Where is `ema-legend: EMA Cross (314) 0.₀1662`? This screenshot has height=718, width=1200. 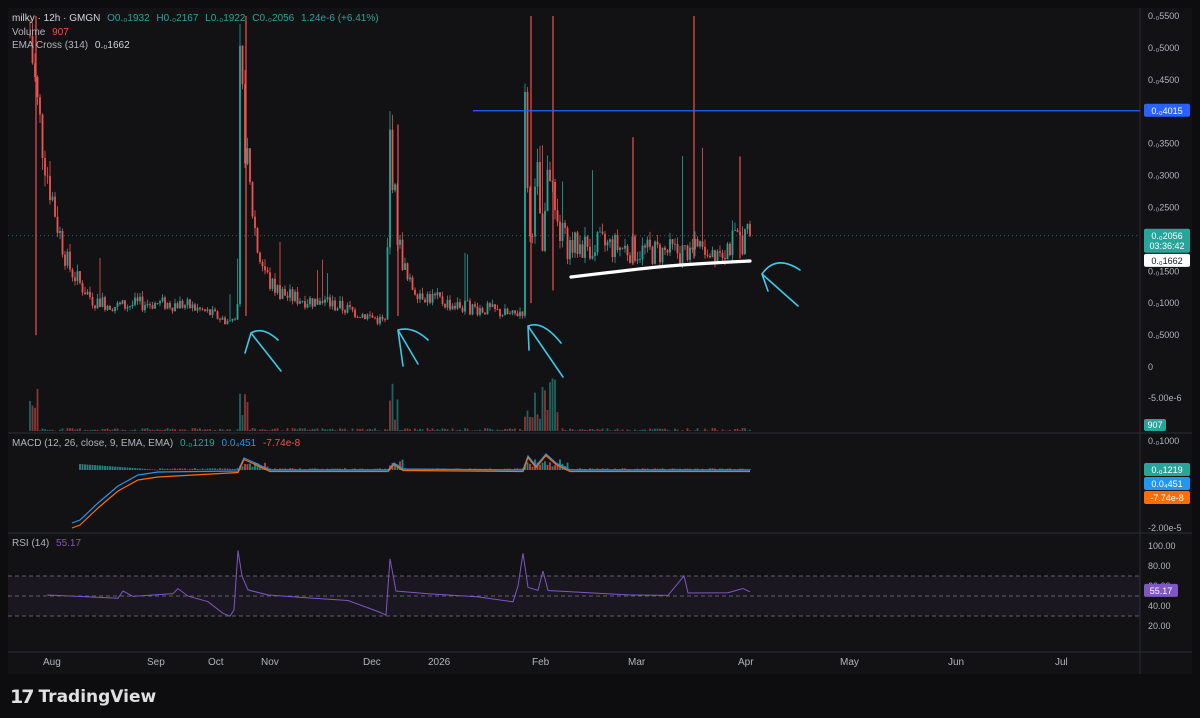
ema-legend: EMA Cross (314) 0.₀1662 is located at coordinates (73, 45).